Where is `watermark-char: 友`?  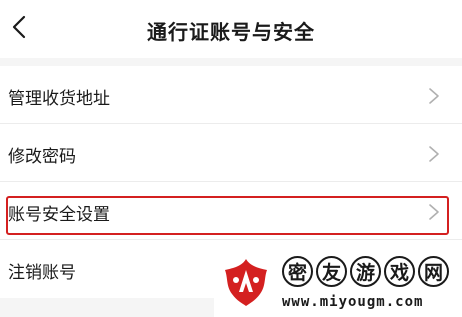
watermark-char: 友 is located at coordinates (331, 271).